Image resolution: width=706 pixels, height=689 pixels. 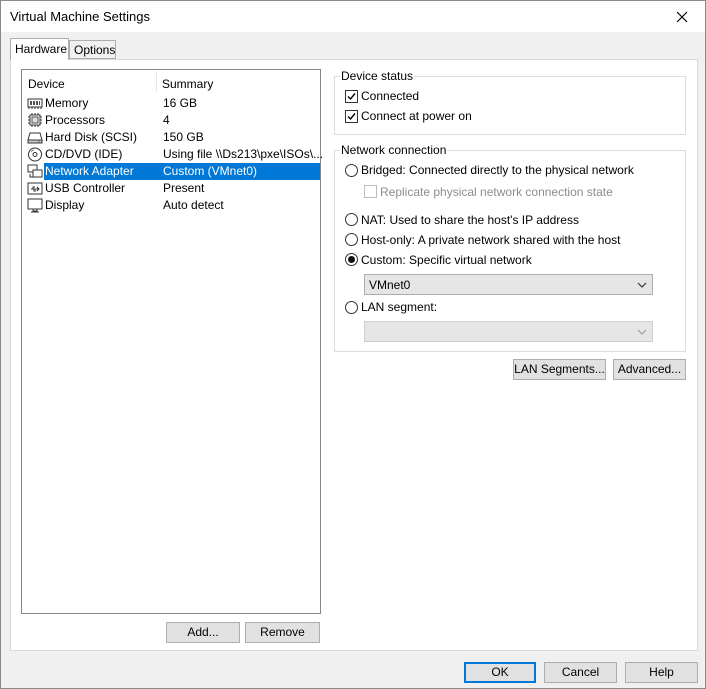 What do you see at coordinates (390, 285) in the screenshot?
I see `custom-network-value: VMnet0` at bounding box center [390, 285].